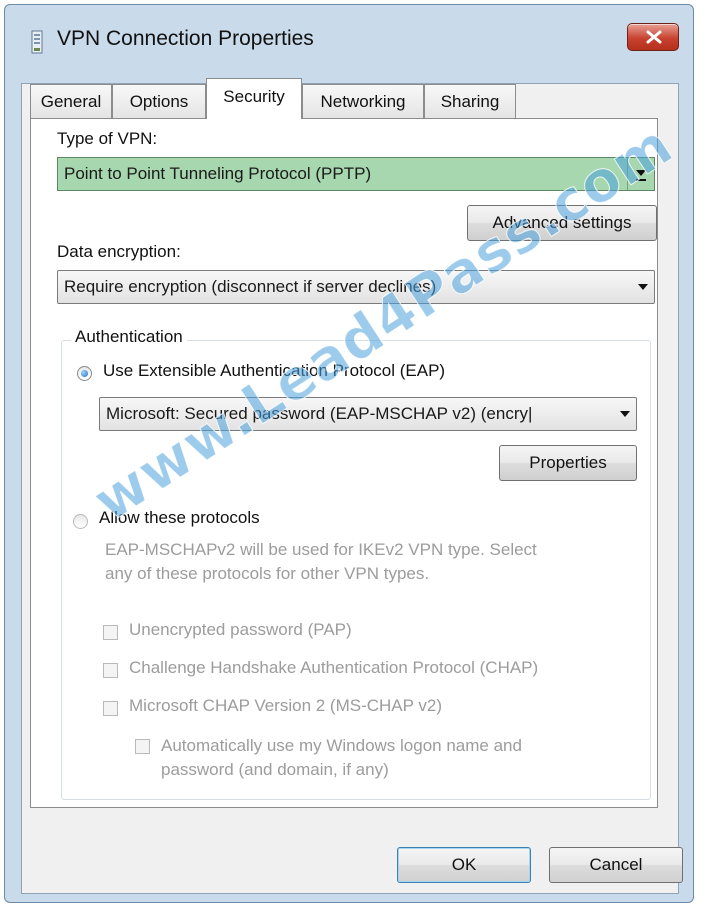 The width and height of the screenshot is (702, 909). I want to click on eap-radio, so click(84, 373).